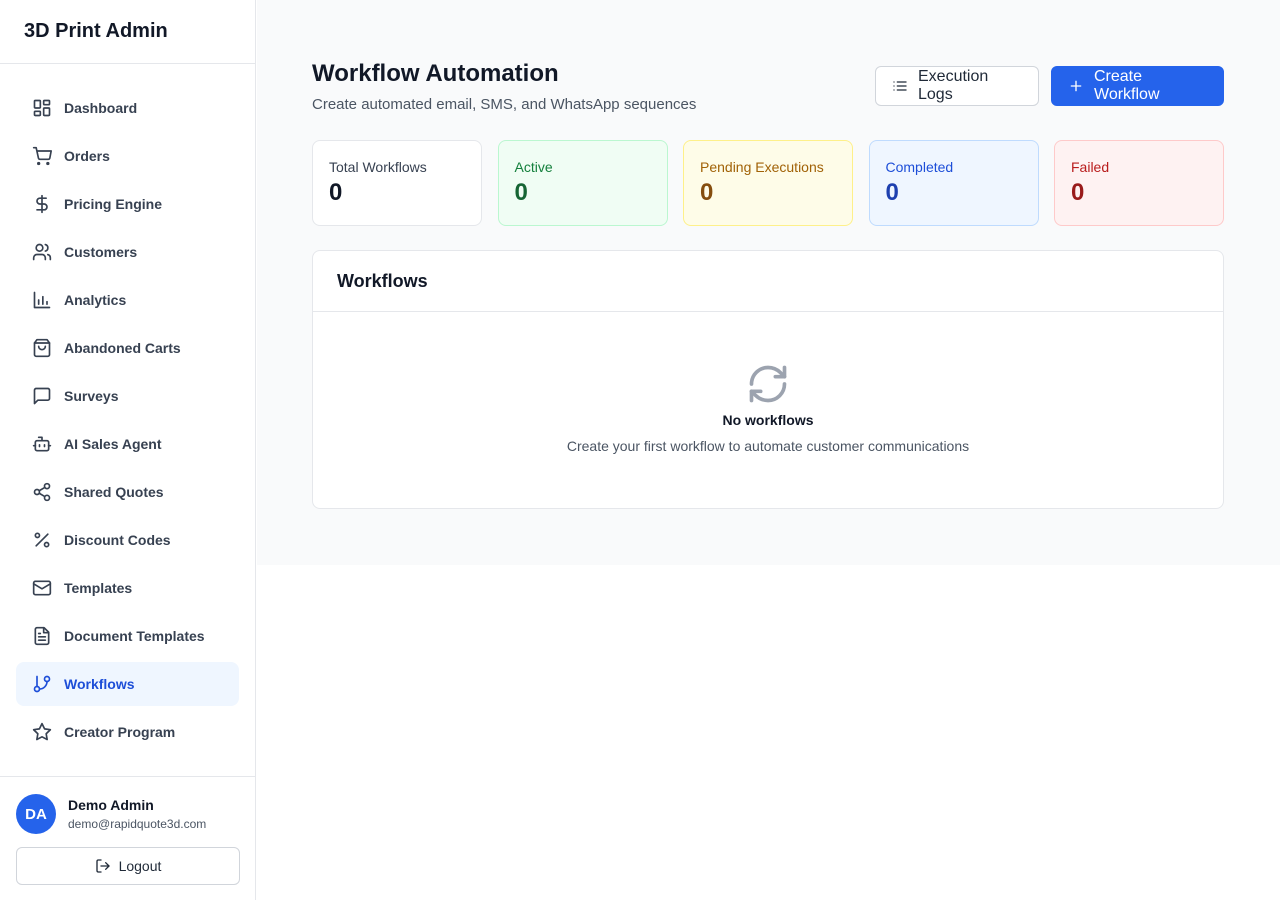  I want to click on create-workflow-label: Create Workflow, so click(1127, 85).